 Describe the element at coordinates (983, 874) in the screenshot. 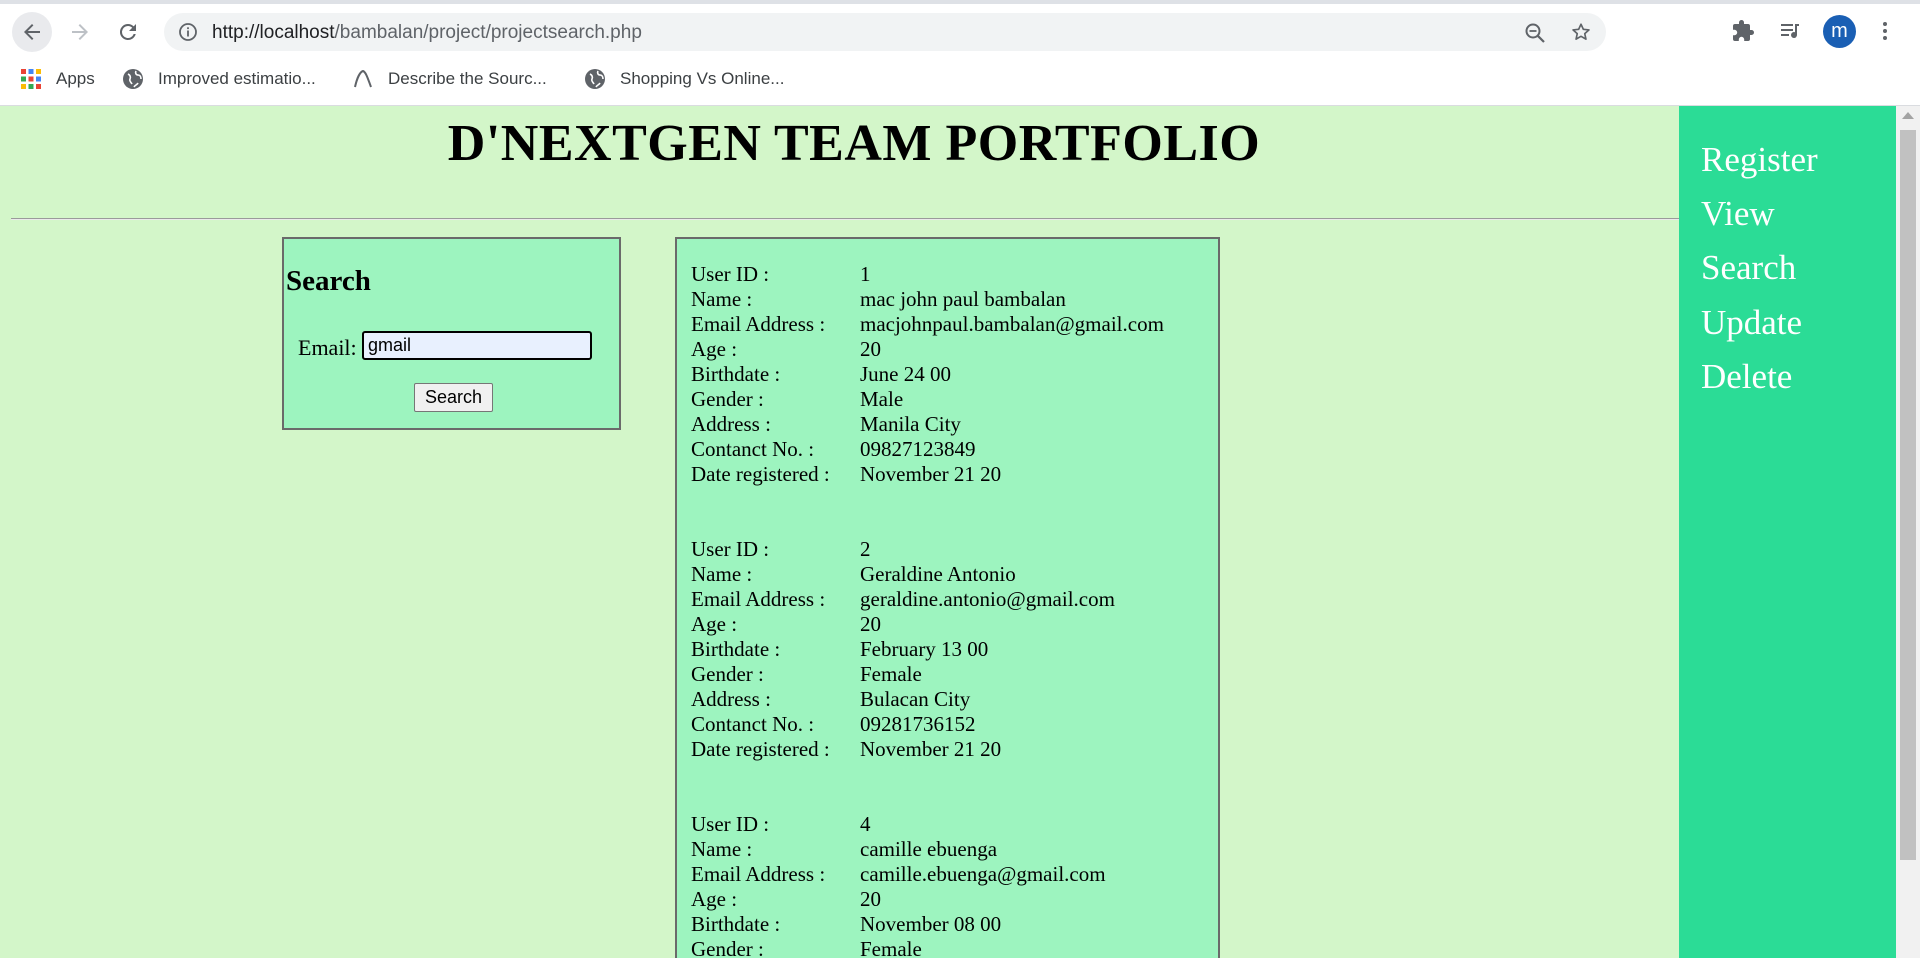

I see `email-address-value: camille.ebuenga@gmail.com` at that location.